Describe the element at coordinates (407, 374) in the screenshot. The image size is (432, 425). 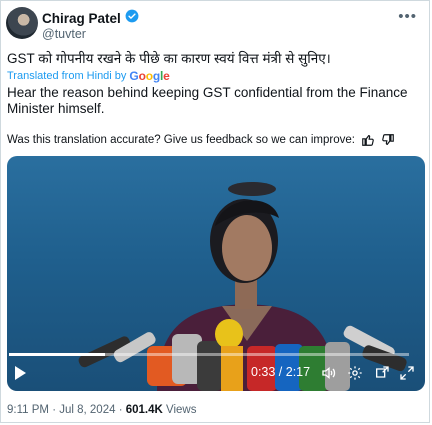
I see `fullscreen-icon` at that location.